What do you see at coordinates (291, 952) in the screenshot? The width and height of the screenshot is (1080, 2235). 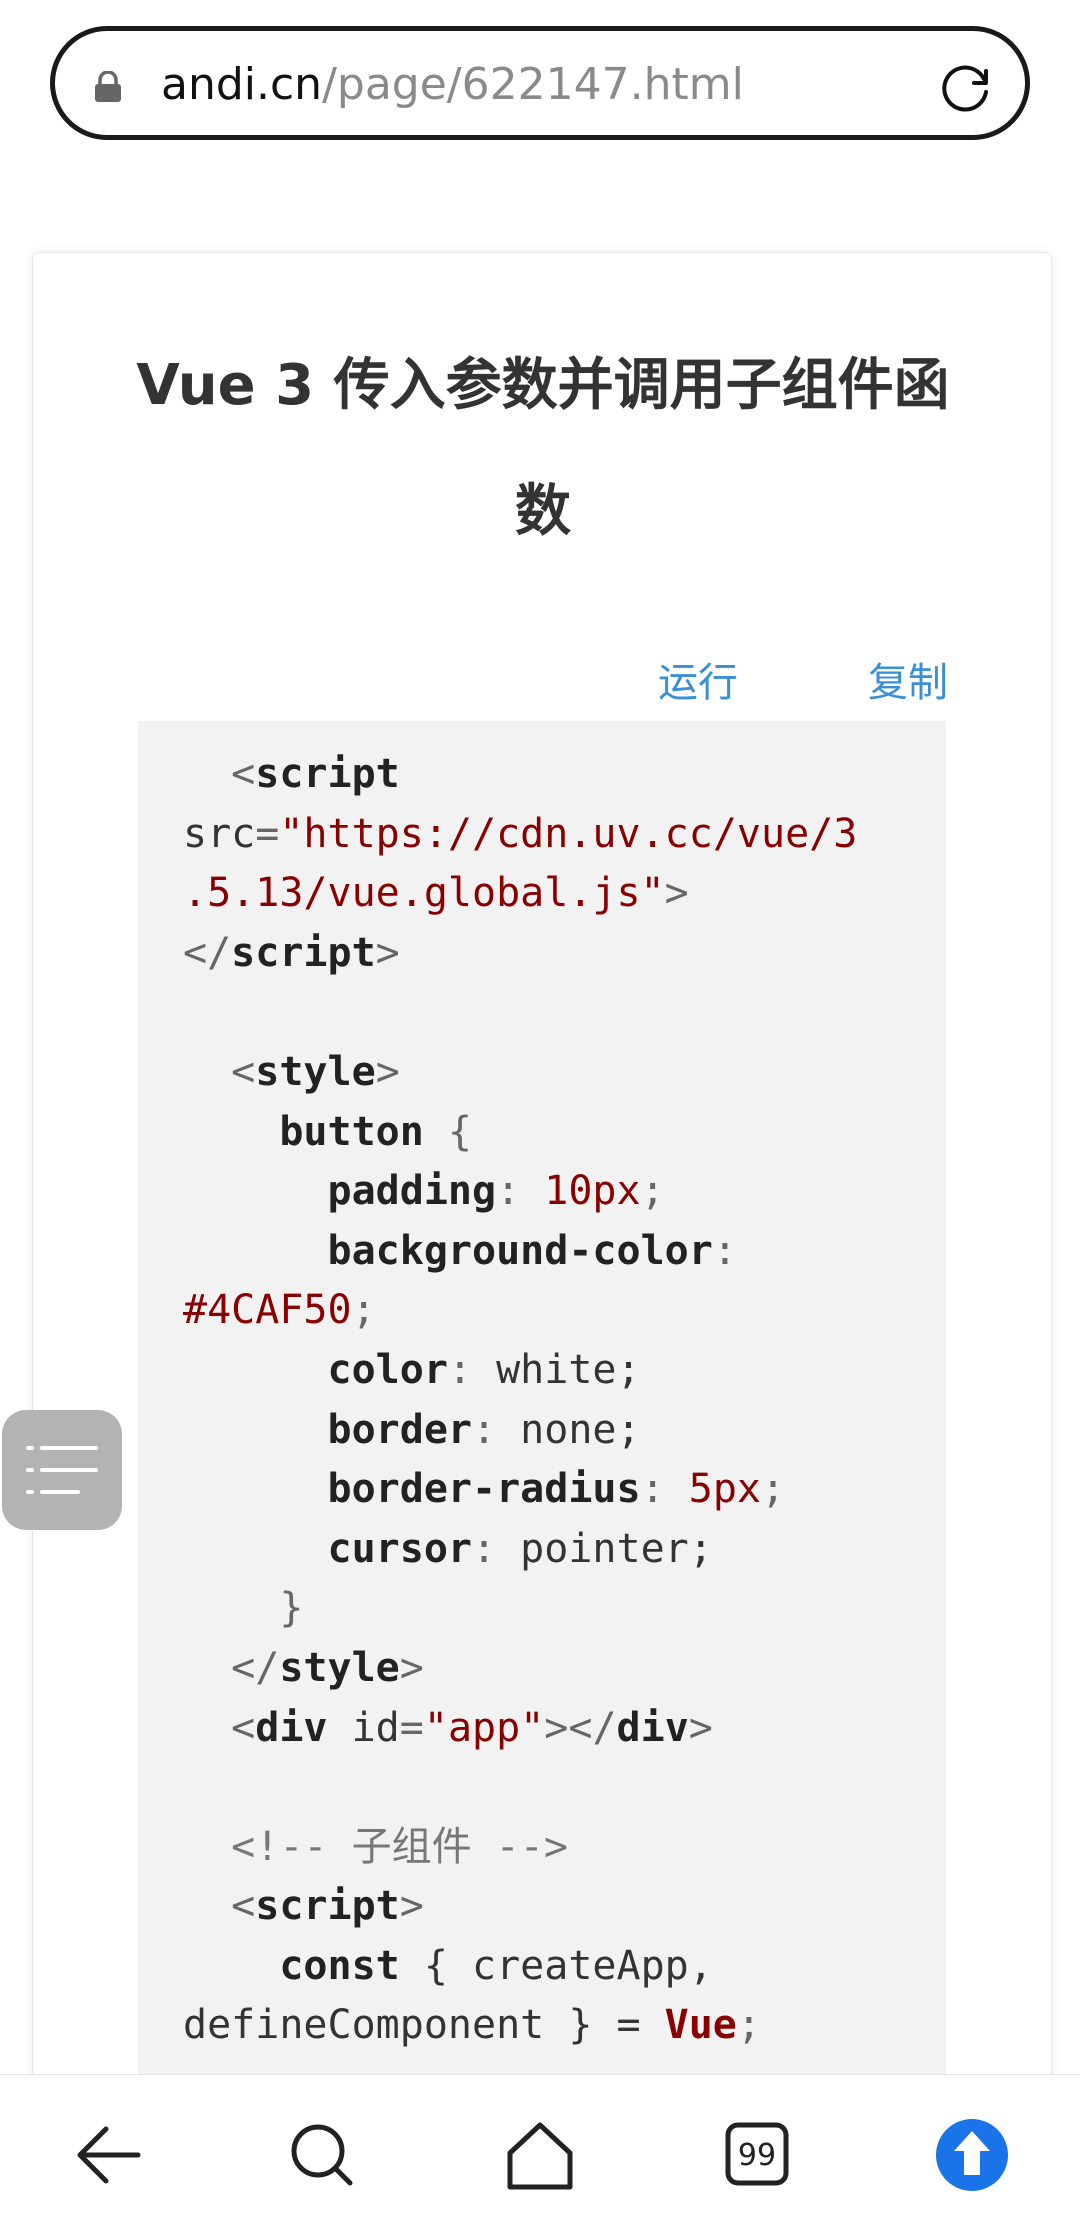 I see `code-line: </script>` at bounding box center [291, 952].